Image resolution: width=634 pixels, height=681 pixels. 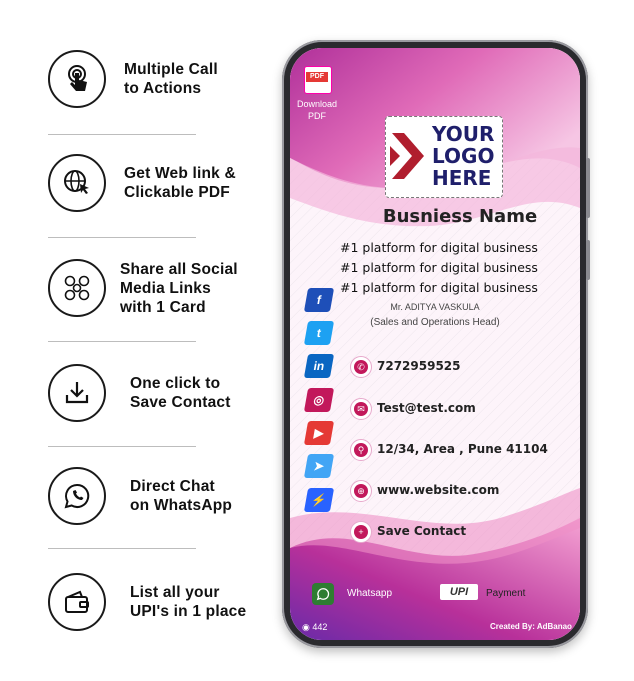 I want to click on volume-button, so click(x=588, y=260).